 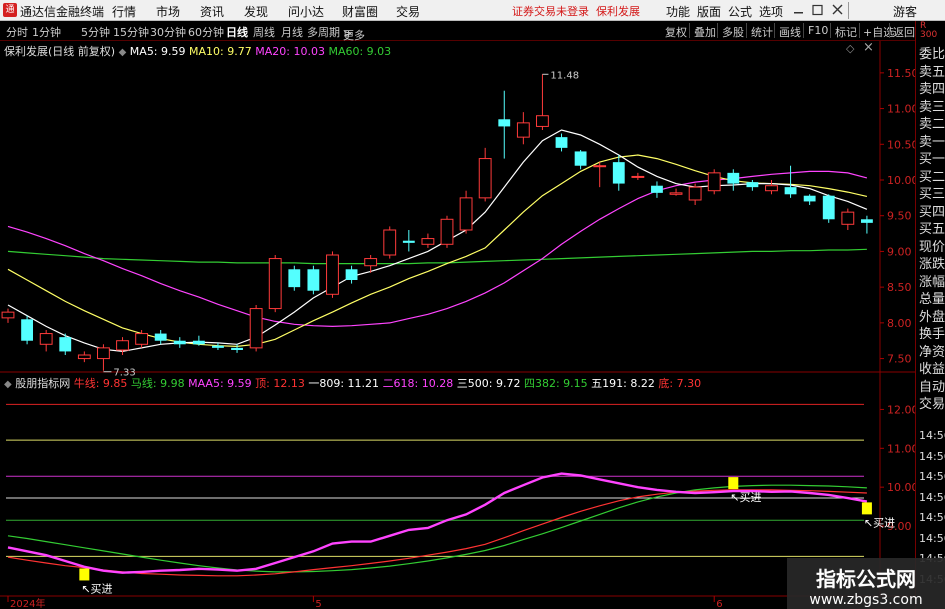 I want to click on high-price-label: 11.48, so click(x=564, y=75).